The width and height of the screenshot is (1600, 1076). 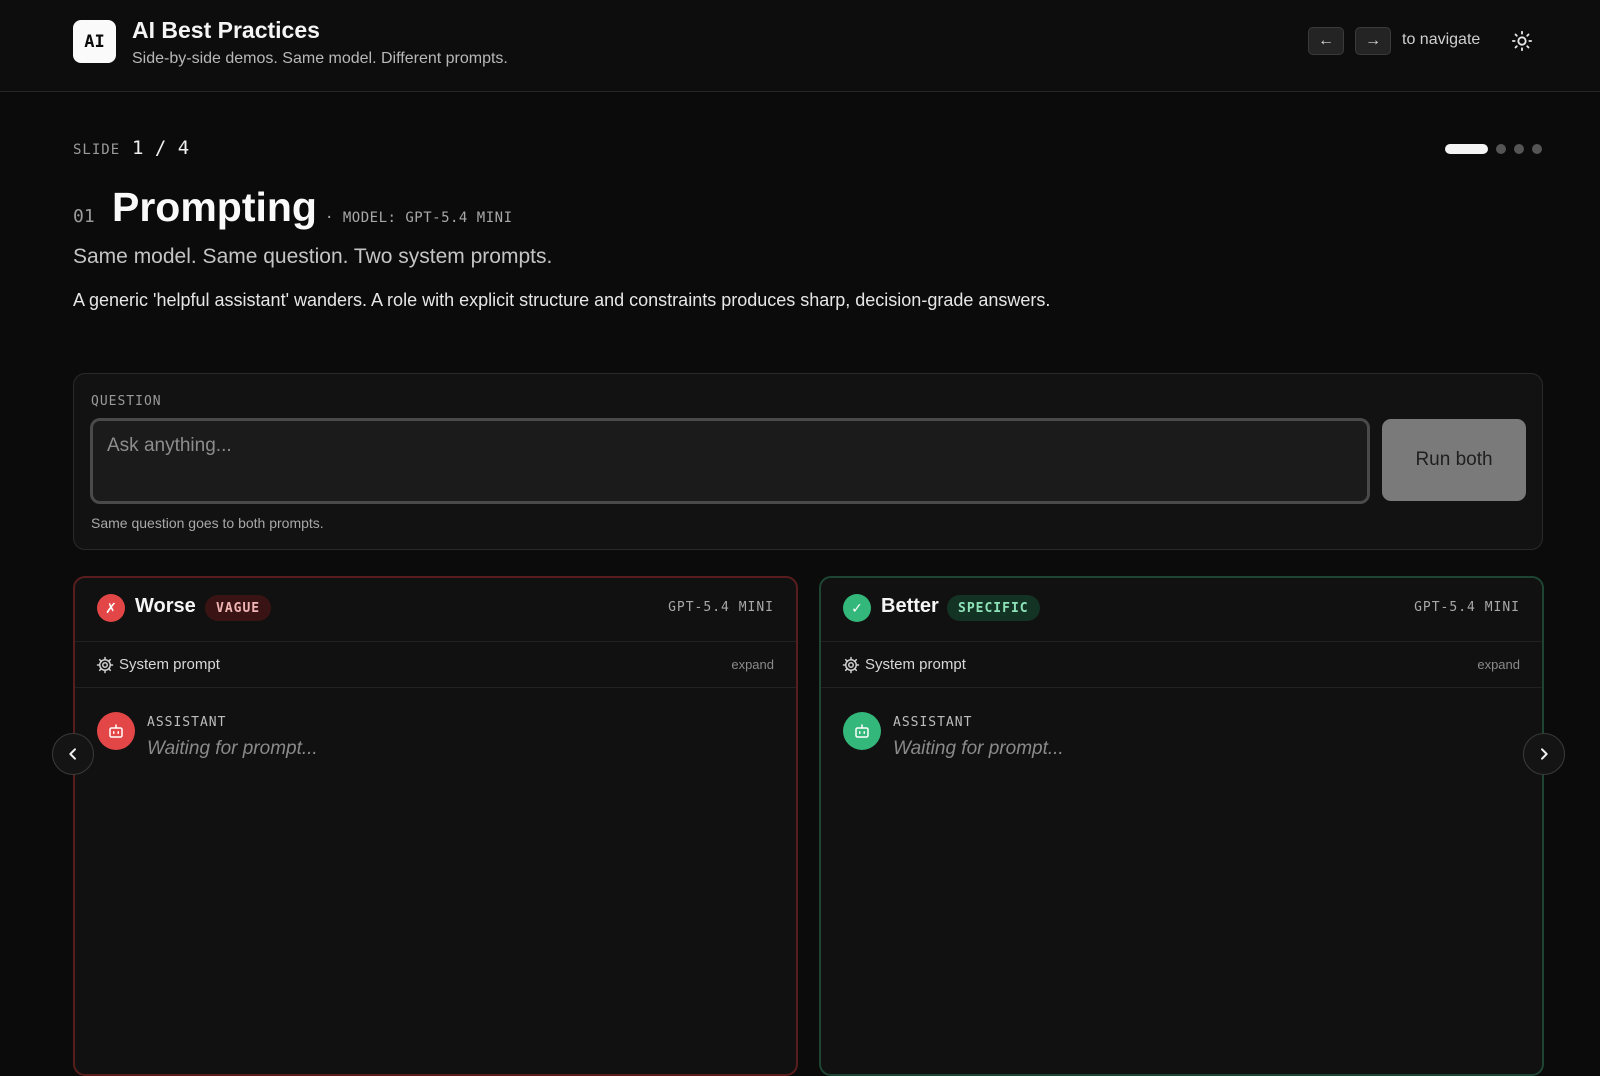 What do you see at coordinates (126, 401) in the screenshot?
I see `question-label: QUESTION` at bounding box center [126, 401].